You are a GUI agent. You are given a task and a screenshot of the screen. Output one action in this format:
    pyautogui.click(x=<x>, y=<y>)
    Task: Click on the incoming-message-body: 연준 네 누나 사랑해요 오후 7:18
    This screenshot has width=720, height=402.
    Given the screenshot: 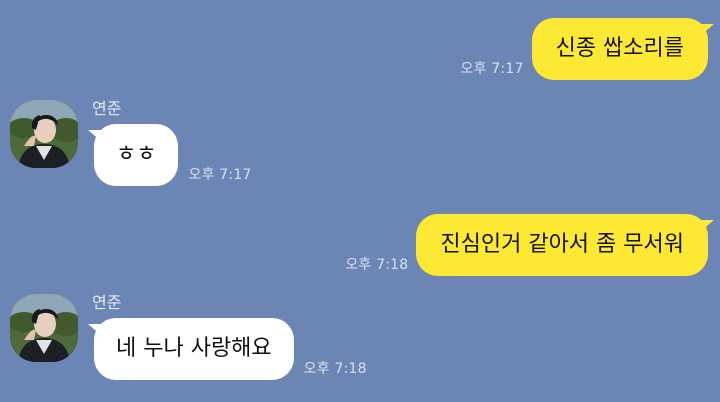 What is the action you would take?
    pyautogui.click(x=227, y=337)
    